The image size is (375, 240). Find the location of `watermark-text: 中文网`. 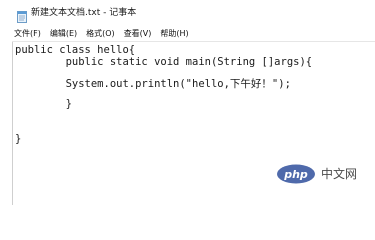

watermark-text: 中文网 is located at coordinates (339, 174).